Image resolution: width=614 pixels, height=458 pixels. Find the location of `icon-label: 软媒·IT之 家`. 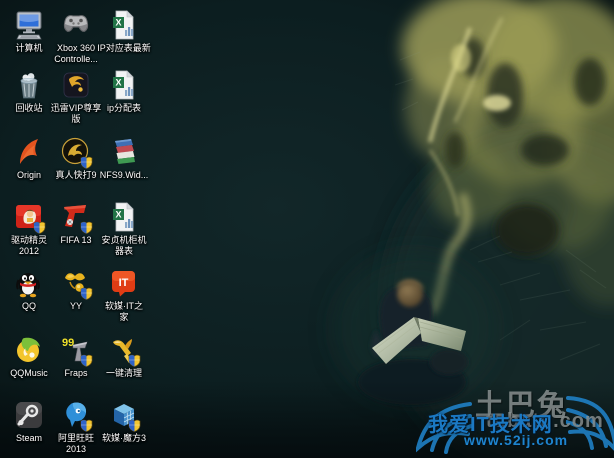

icon-label: 软媒·IT之 家 is located at coordinates (124, 311).